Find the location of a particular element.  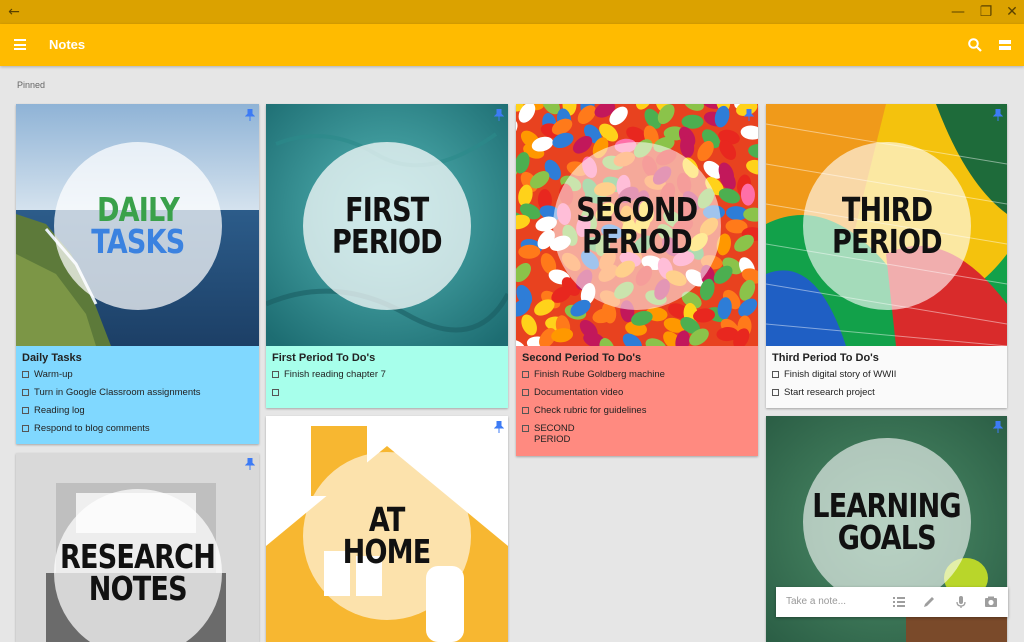

title-circle: AT HOME is located at coordinates (387, 536).